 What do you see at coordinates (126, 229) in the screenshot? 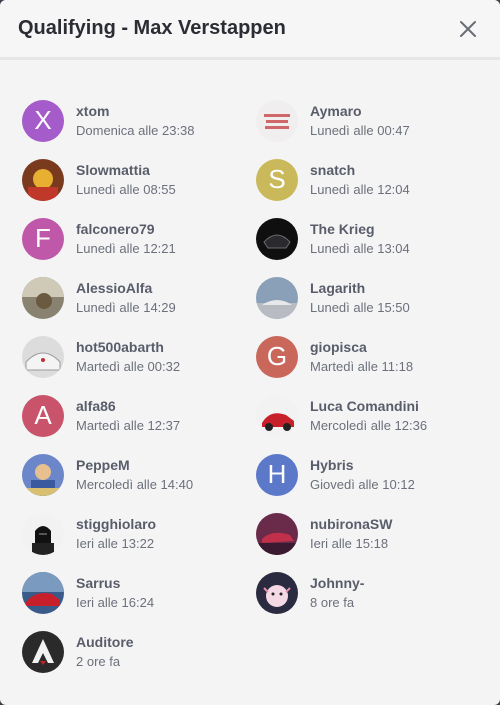
I see `user-name: falconero79` at bounding box center [126, 229].